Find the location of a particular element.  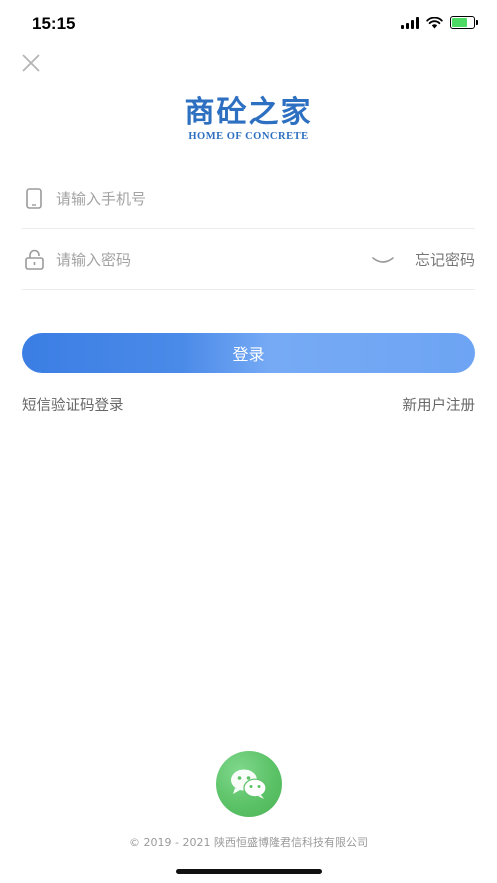

wechat-login-button is located at coordinates (249, 784).